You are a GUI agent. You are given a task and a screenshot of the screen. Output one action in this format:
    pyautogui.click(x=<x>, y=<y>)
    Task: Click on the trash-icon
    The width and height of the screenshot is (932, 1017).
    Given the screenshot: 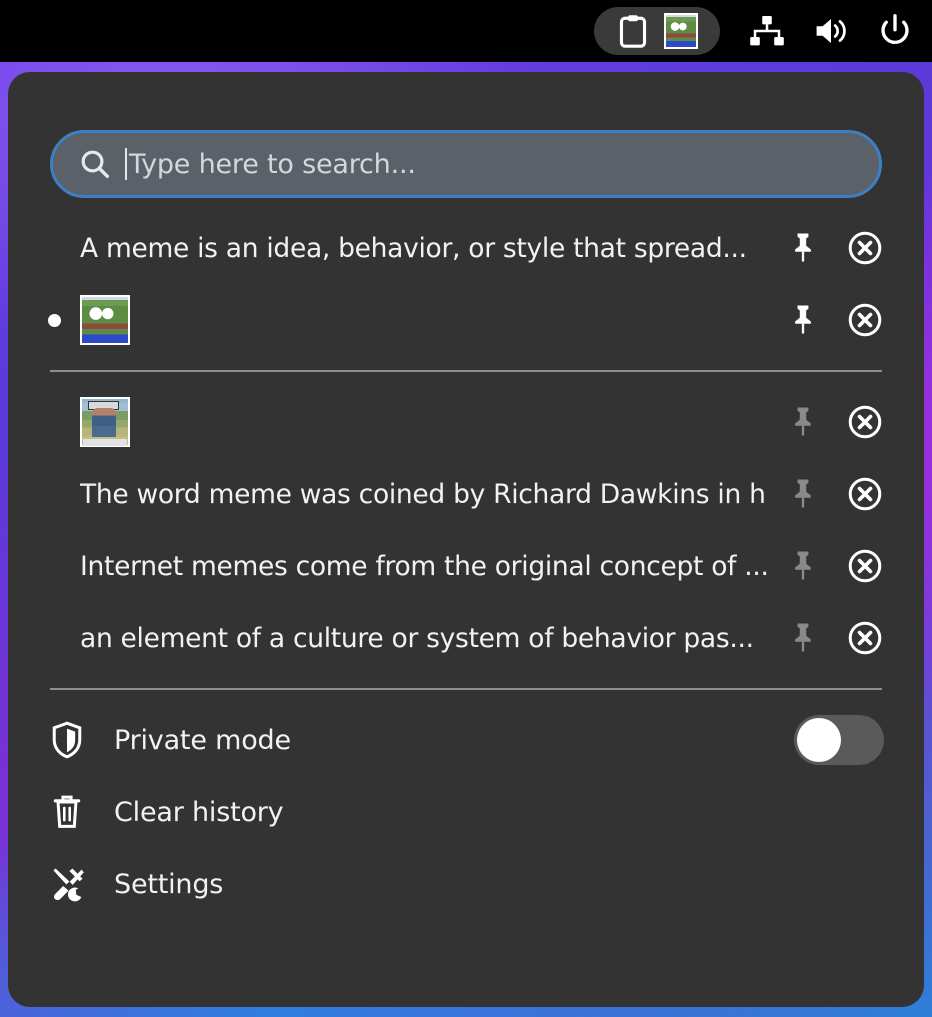 What is the action you would take?
    pyautogui.click(x=71, y=812)
    